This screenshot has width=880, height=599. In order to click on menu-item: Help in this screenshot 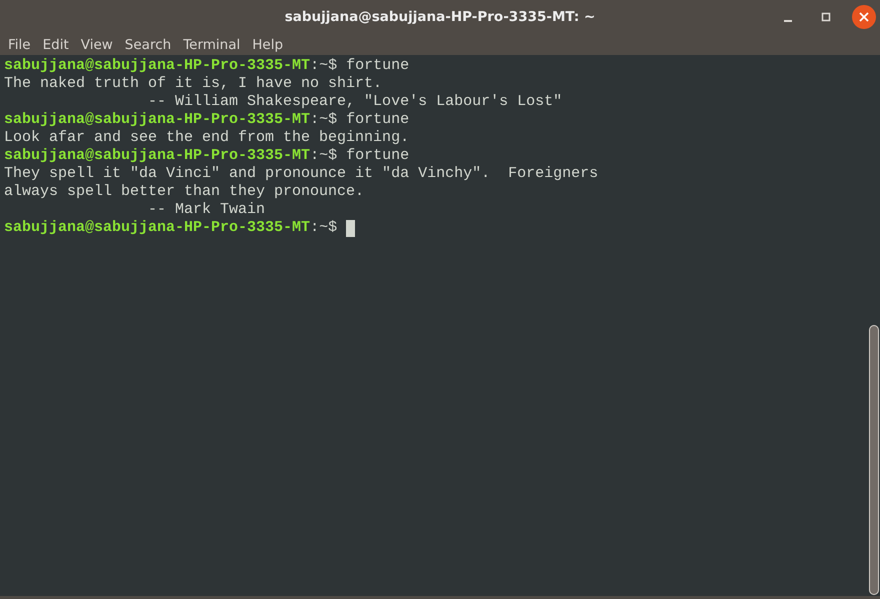, I will do `click(268, 44)`.